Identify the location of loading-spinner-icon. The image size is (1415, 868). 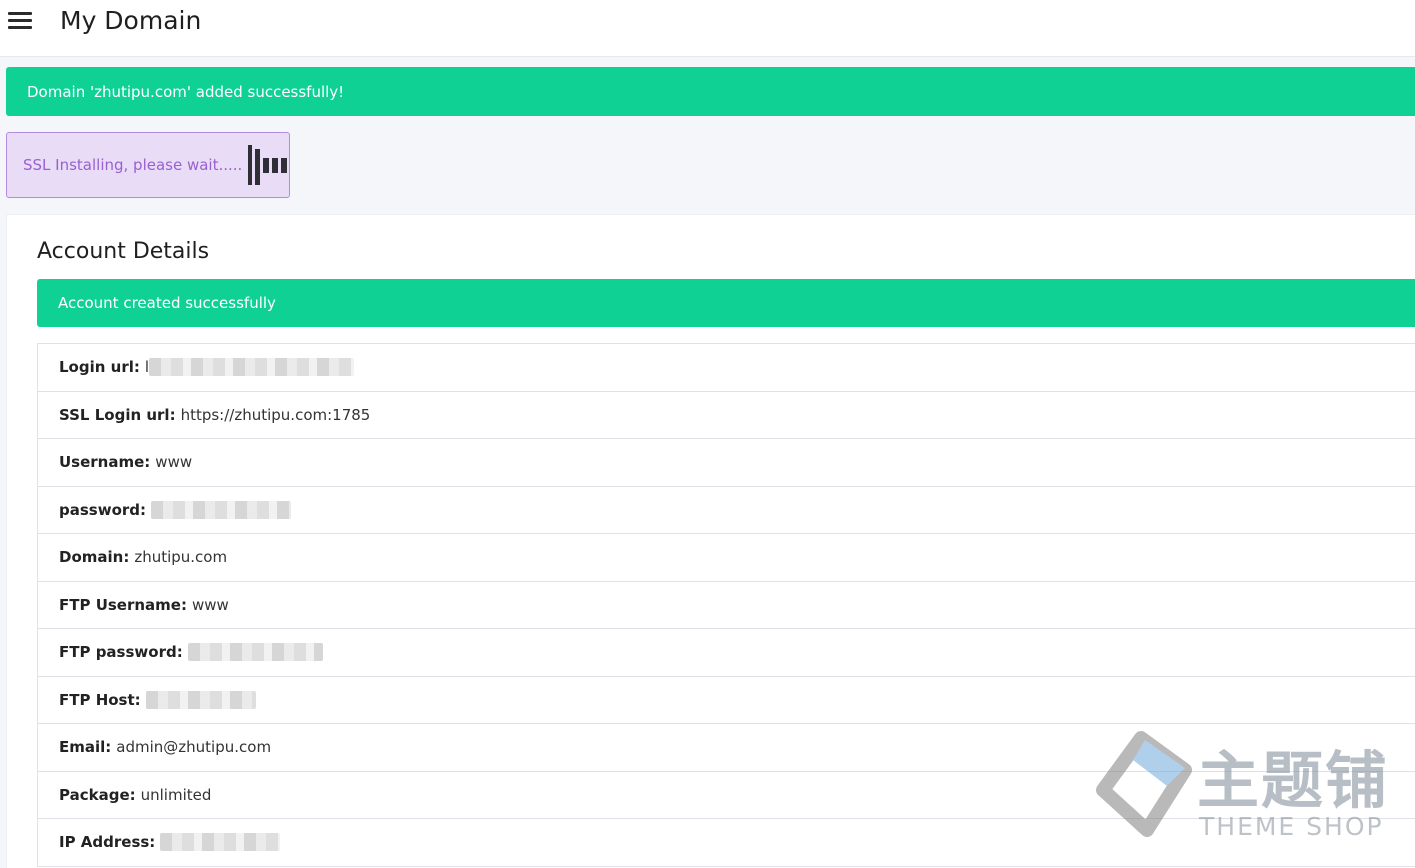
(268, 165).